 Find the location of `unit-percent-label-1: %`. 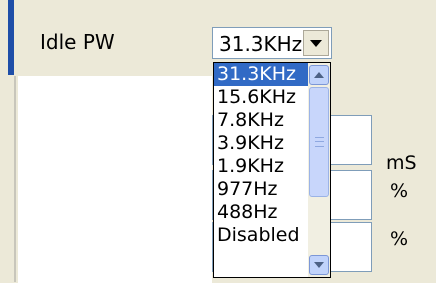

unit-percent-label-1: % is located at coordinates (399, 191).